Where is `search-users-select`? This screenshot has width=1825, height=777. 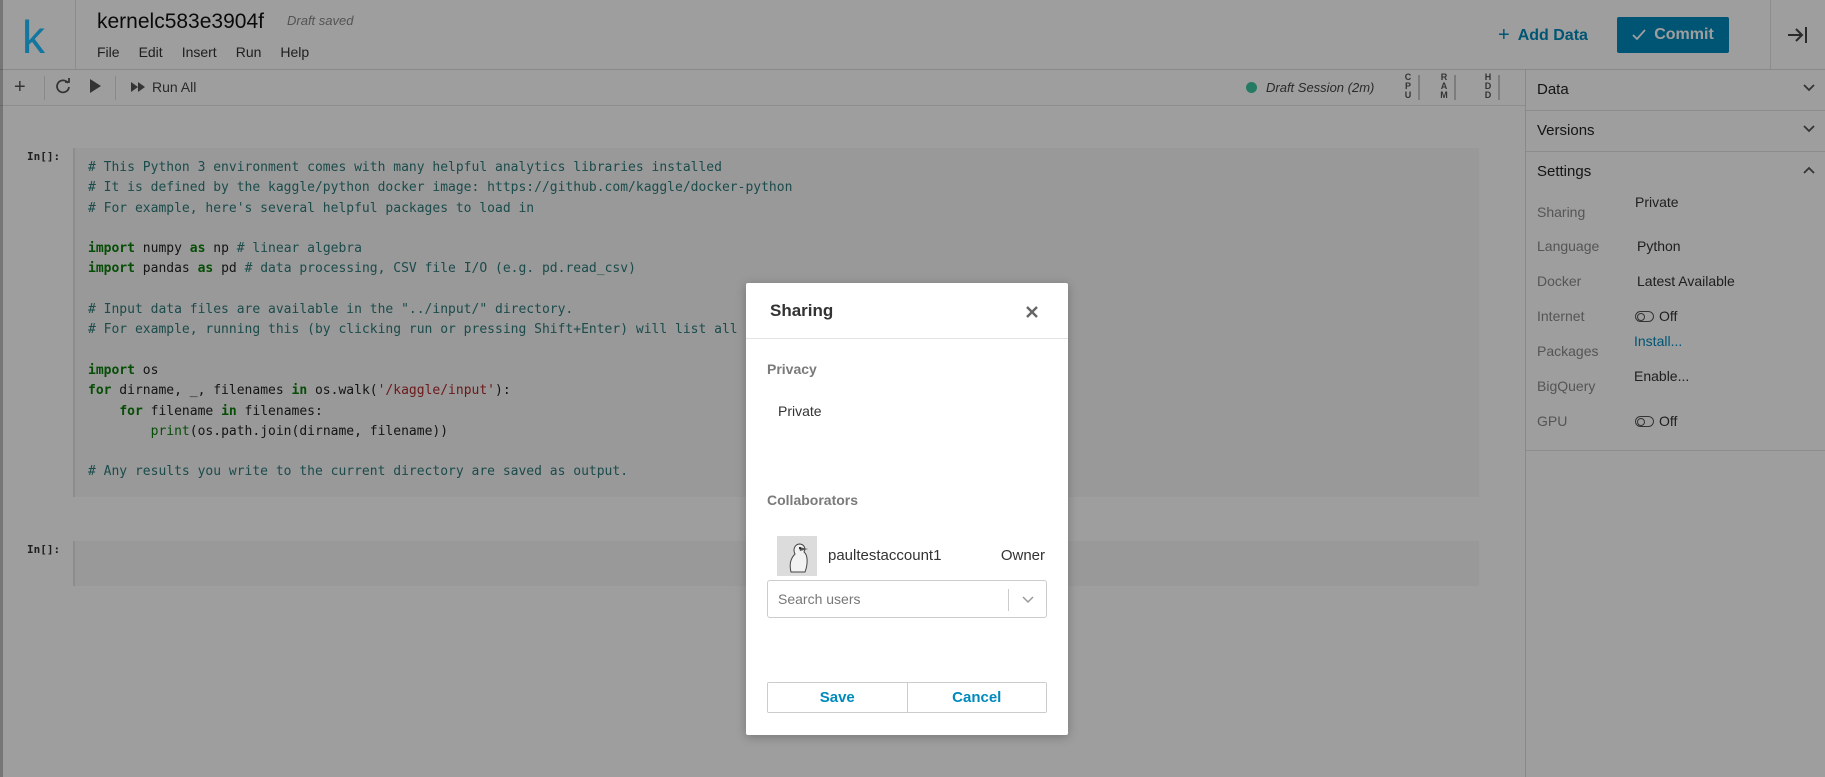
search-users-select is located at coordinates (907, 599).